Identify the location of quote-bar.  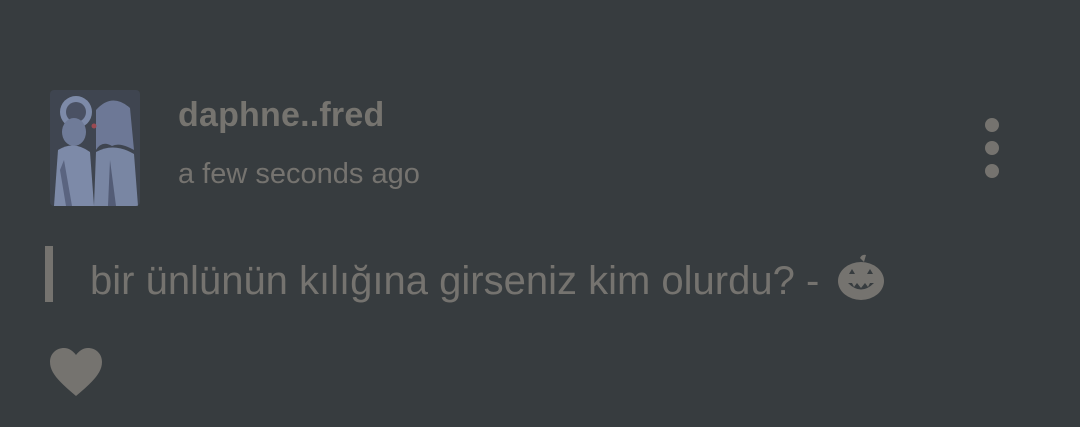
(49, 274).